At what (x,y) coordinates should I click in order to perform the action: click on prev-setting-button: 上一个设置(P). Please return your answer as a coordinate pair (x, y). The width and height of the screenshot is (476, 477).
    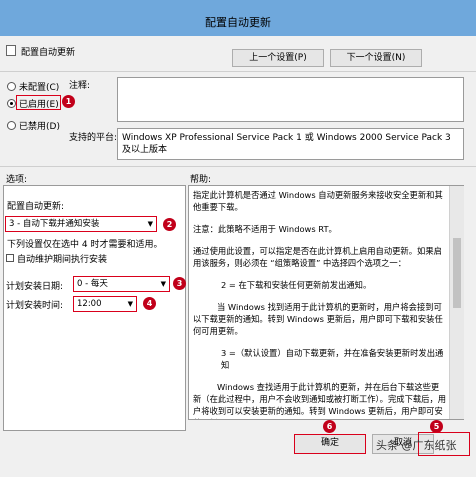
    Looking at the image, I should click on (278, 58).